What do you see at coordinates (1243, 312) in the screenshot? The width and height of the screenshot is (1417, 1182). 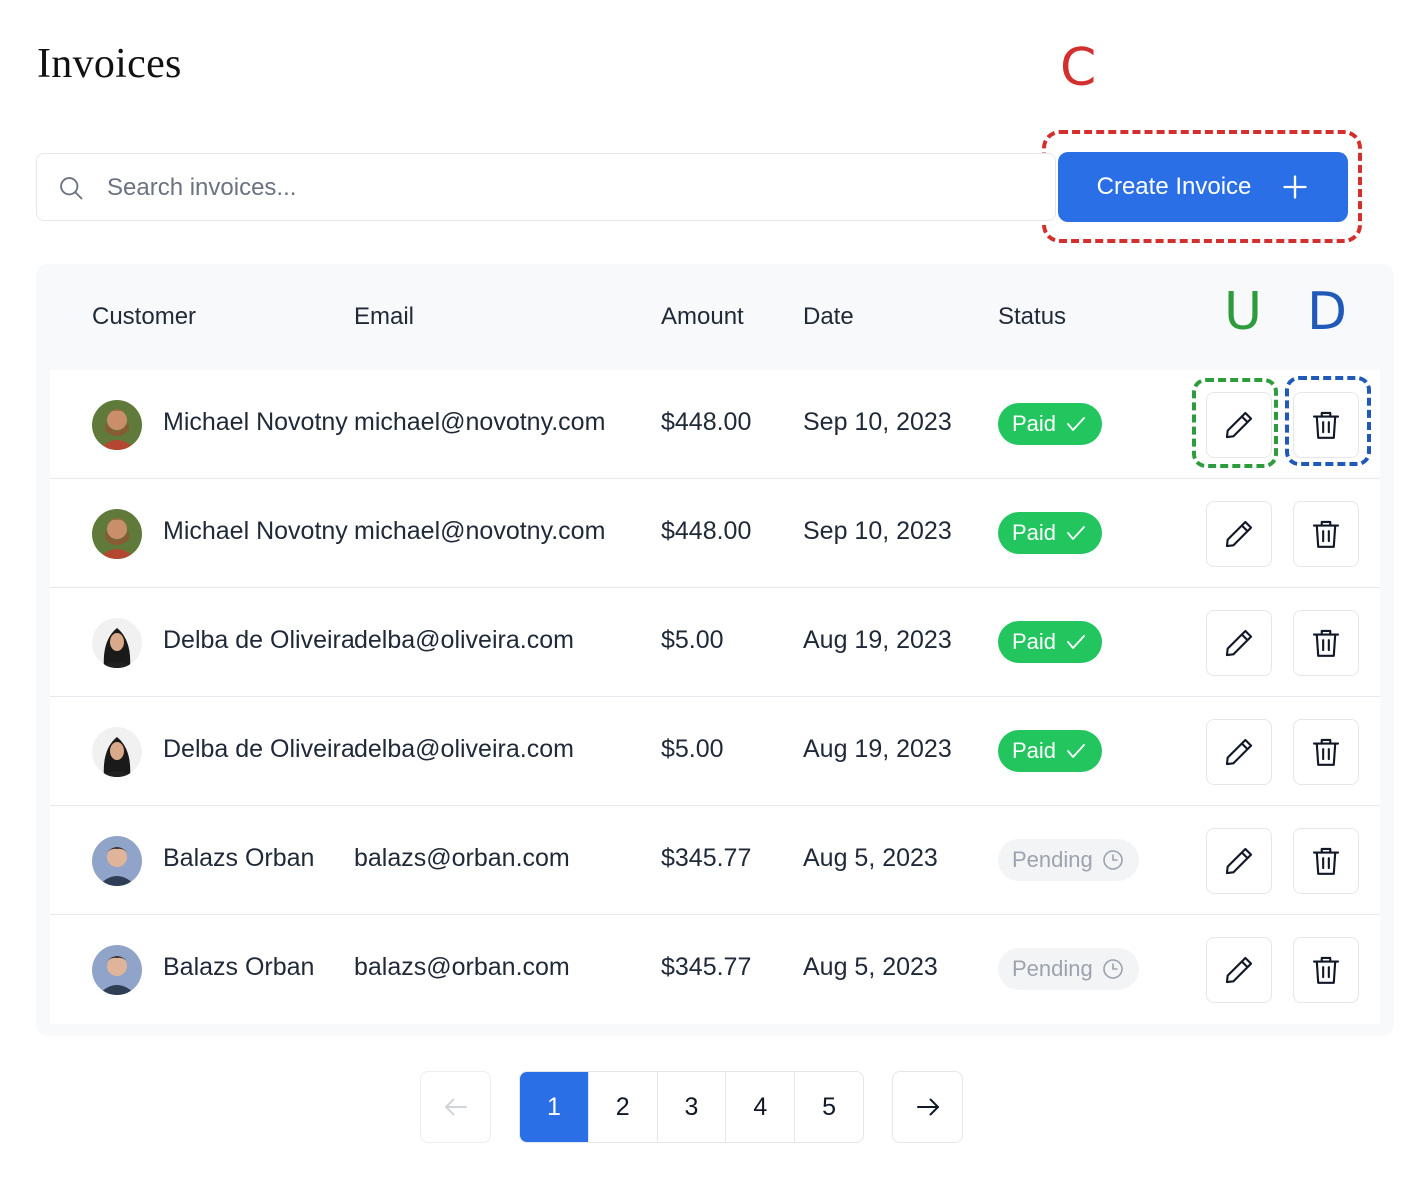 I see `annotation-update-label: U` at bounding box center [1243, 312].